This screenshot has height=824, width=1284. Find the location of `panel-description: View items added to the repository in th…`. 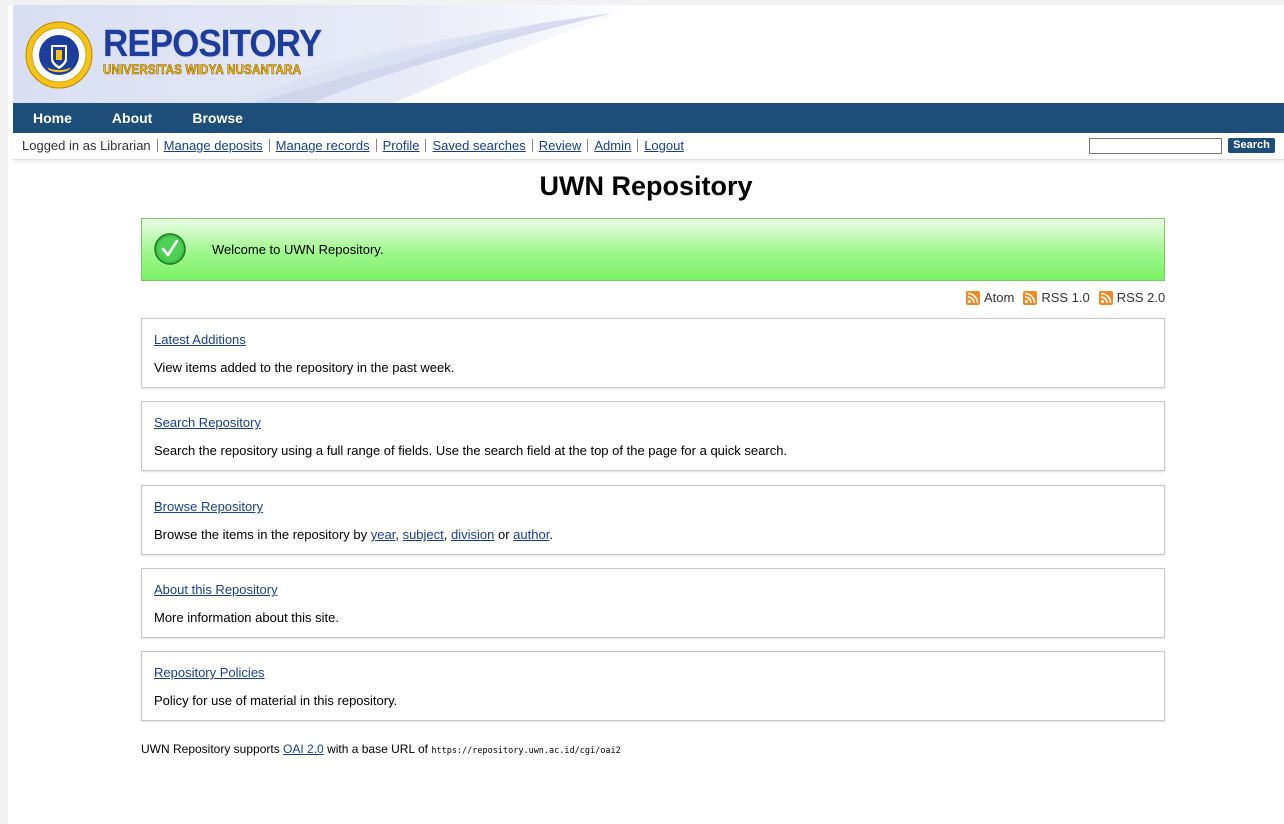

panel-description: View items added to the repository in th… is located at coordinates (304, 367).